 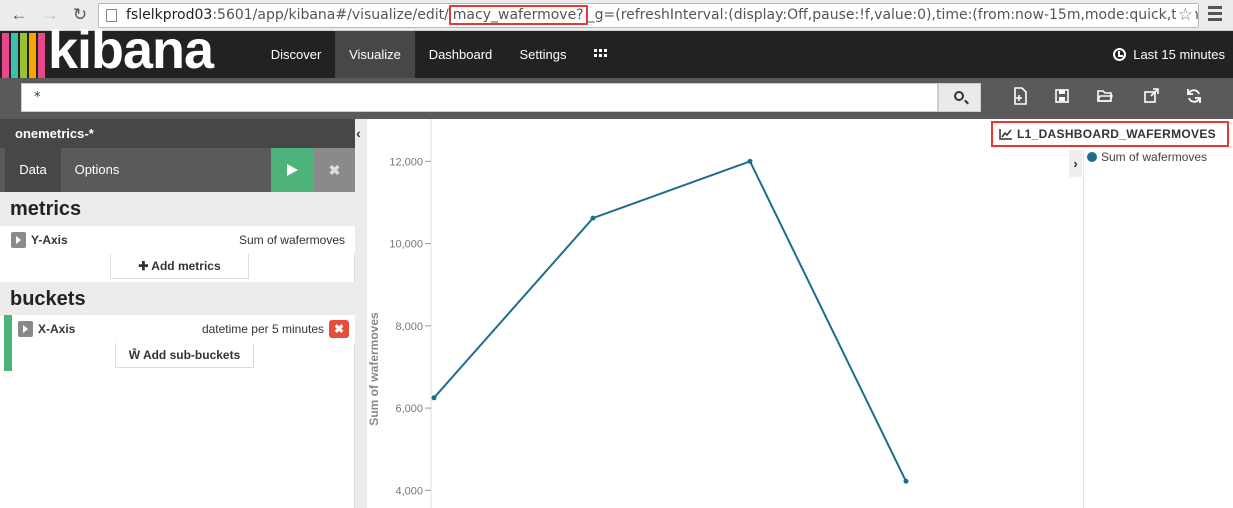 I want to click on bookmark-star-icon: ☆, so click(x=1185, y=15).